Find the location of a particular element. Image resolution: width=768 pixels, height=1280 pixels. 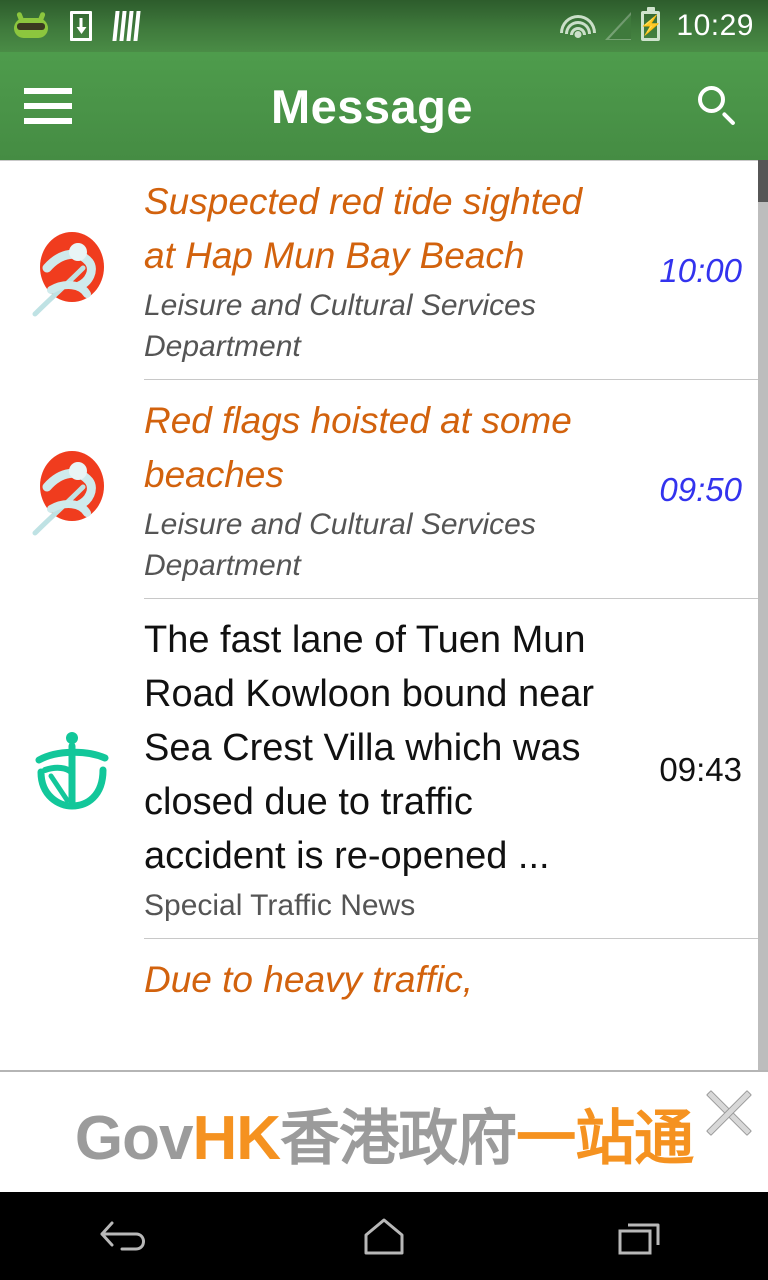

ad-hk-text: HK is located at coordinates (237, 1138).